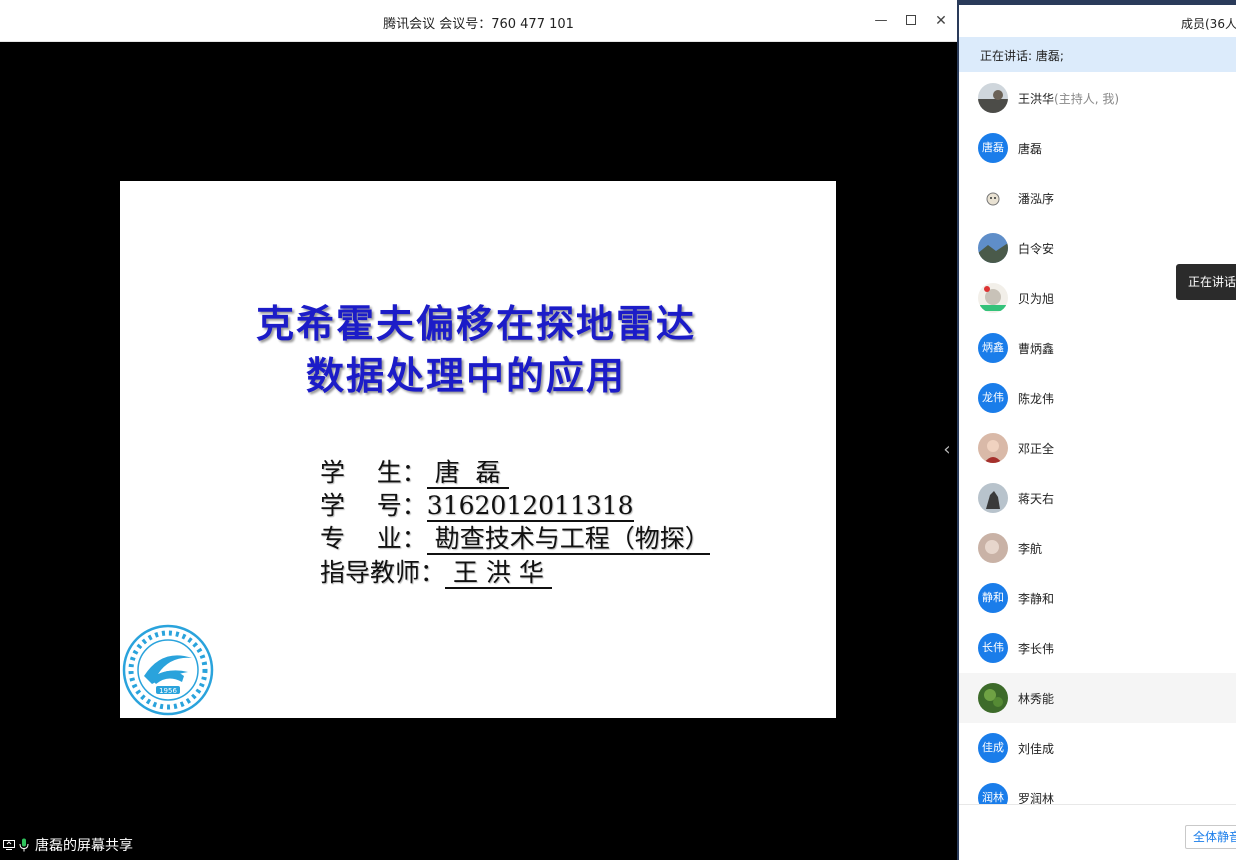 This screenshot has height=860, width=1236. Describe the element at coordinates (881, 21) in the screenshot. I see `minimize-button: —` at that location.